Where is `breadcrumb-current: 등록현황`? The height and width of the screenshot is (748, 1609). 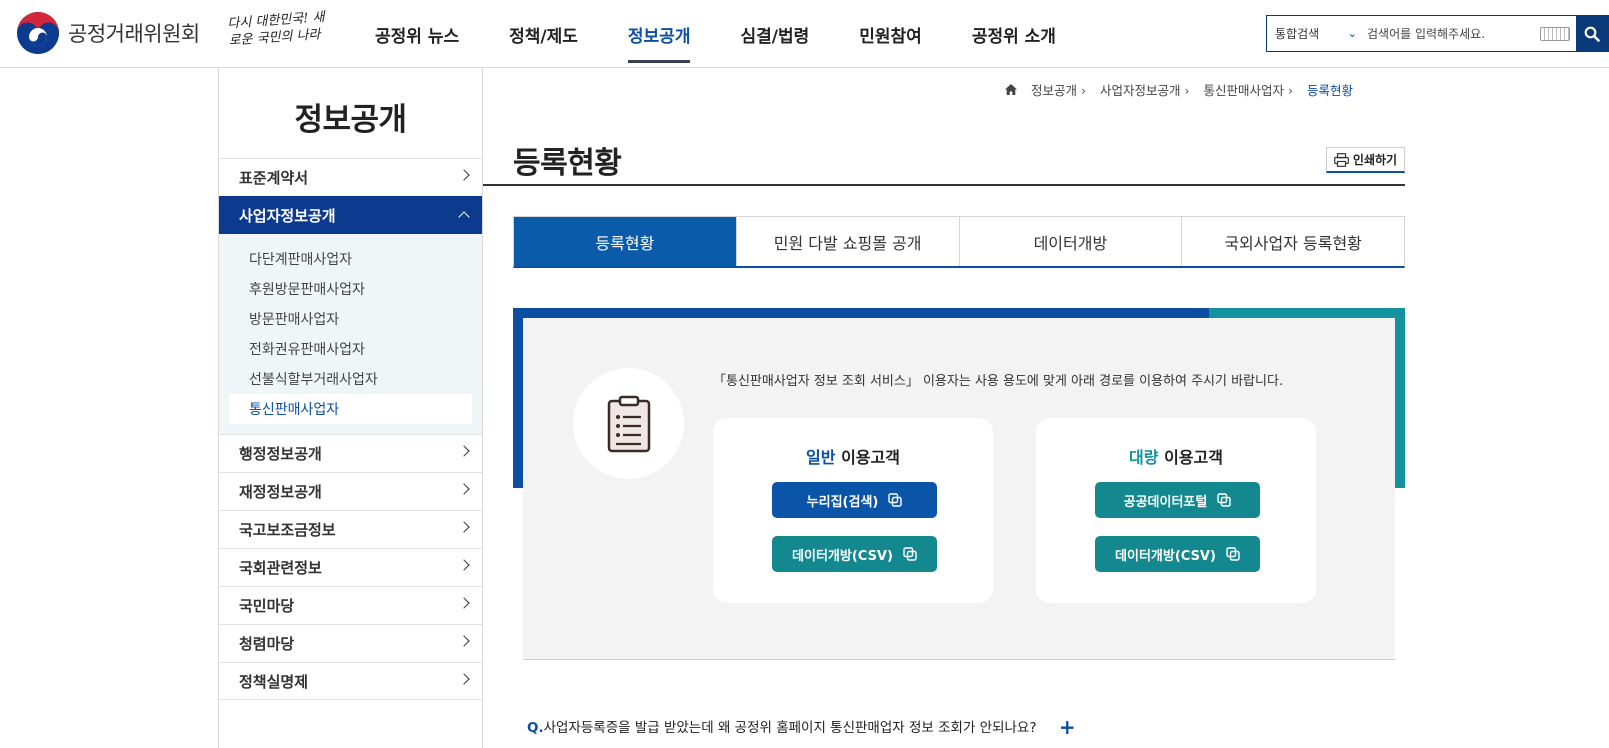
breadcrumb-current: 등록현황 is located at coordinates (1330, 90).